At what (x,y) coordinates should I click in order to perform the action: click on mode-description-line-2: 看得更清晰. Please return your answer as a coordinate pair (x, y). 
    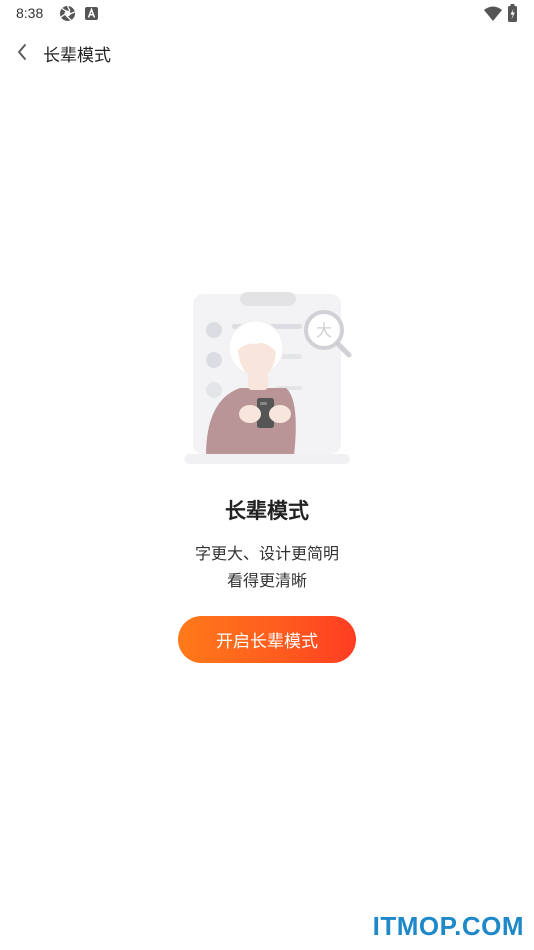
    Looking at the image, I should click on (266, 580).